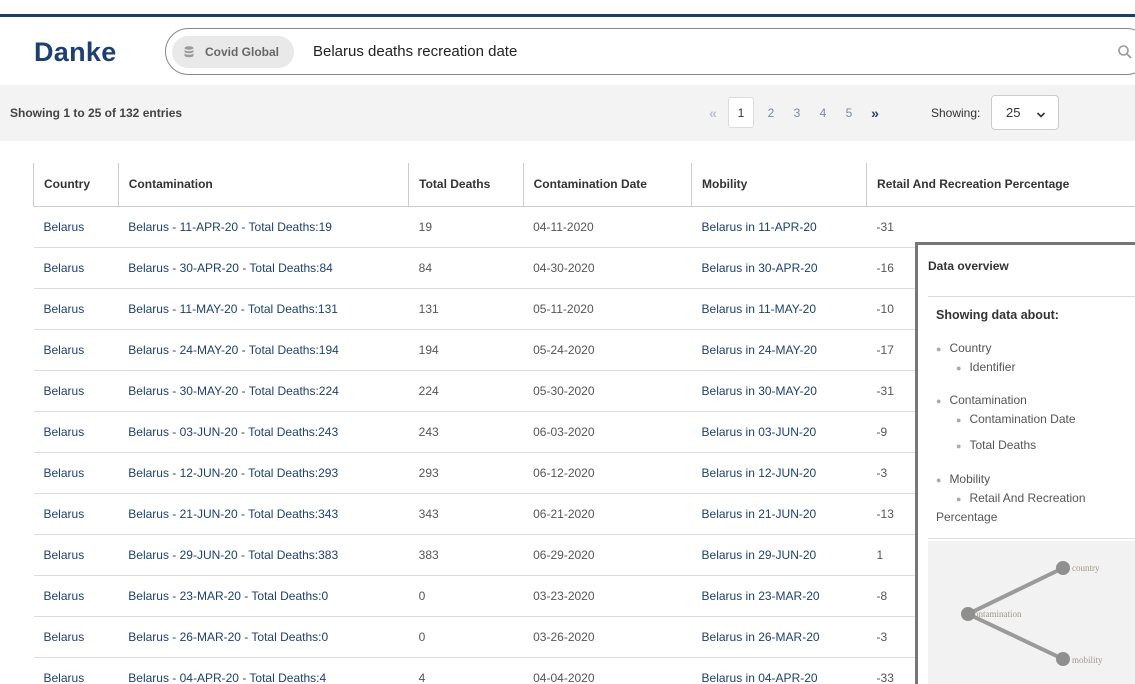 This screenshot has height=684, width=1135. Describe the element at coordinates (263, 637) in the screenshot. I see `cell-contamination: Belarus - 26-MAR-20 - Total Deaths:0` at that location.